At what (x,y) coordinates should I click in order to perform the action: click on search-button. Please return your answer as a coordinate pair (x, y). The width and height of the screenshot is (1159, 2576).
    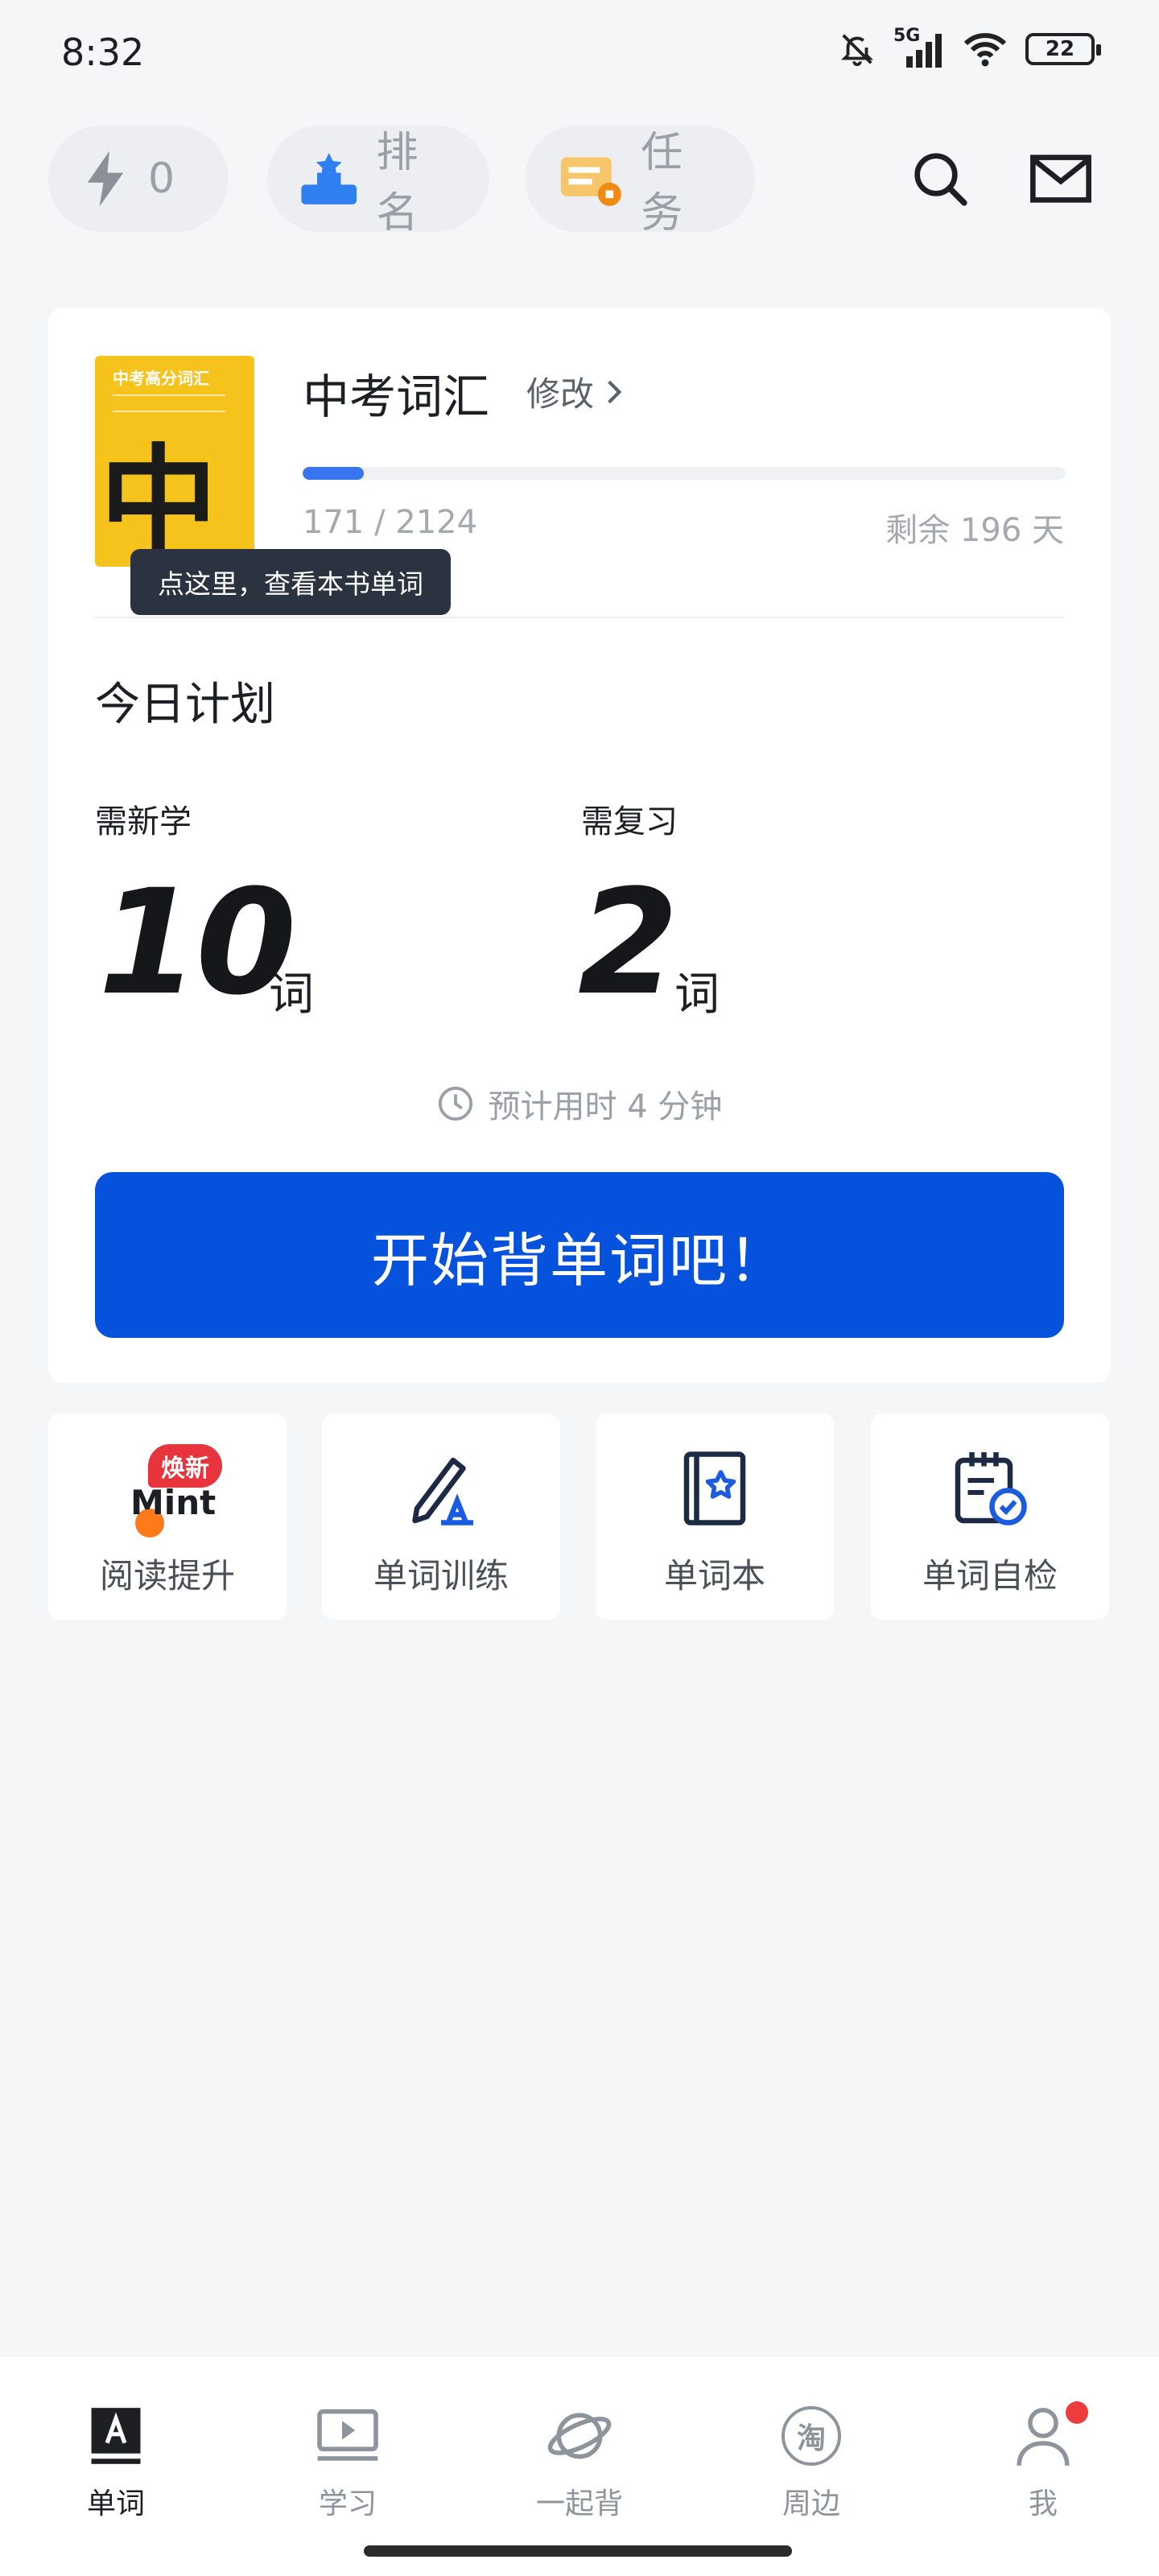
    Looking at the image, I should click on (940, 179).